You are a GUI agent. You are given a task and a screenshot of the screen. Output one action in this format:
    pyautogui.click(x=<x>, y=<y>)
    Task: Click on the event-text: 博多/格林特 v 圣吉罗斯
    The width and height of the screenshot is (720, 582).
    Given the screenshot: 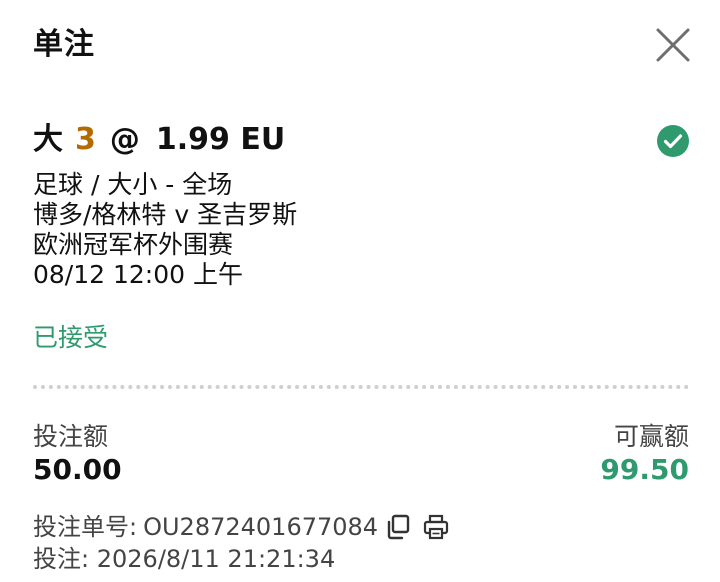 What is the action you would take?
    pyautogui.click(x=165, y=214)
    